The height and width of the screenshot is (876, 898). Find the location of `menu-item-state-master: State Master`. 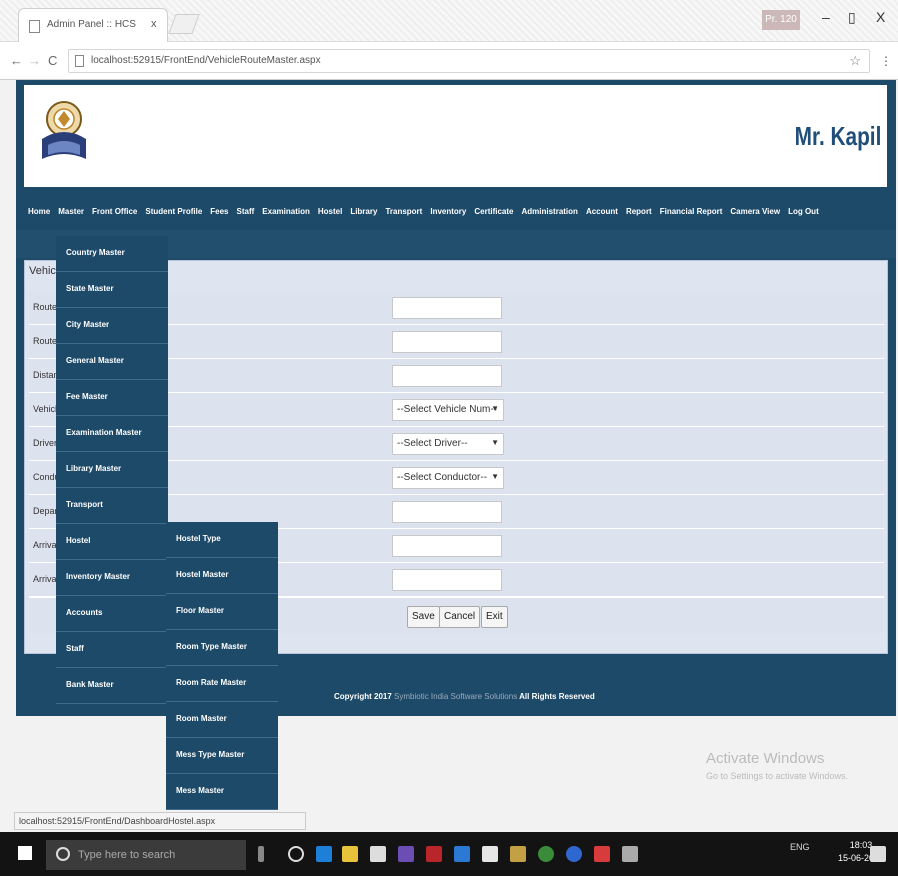

menu-item-state-master: State Master is located at coordinates (112, 290).